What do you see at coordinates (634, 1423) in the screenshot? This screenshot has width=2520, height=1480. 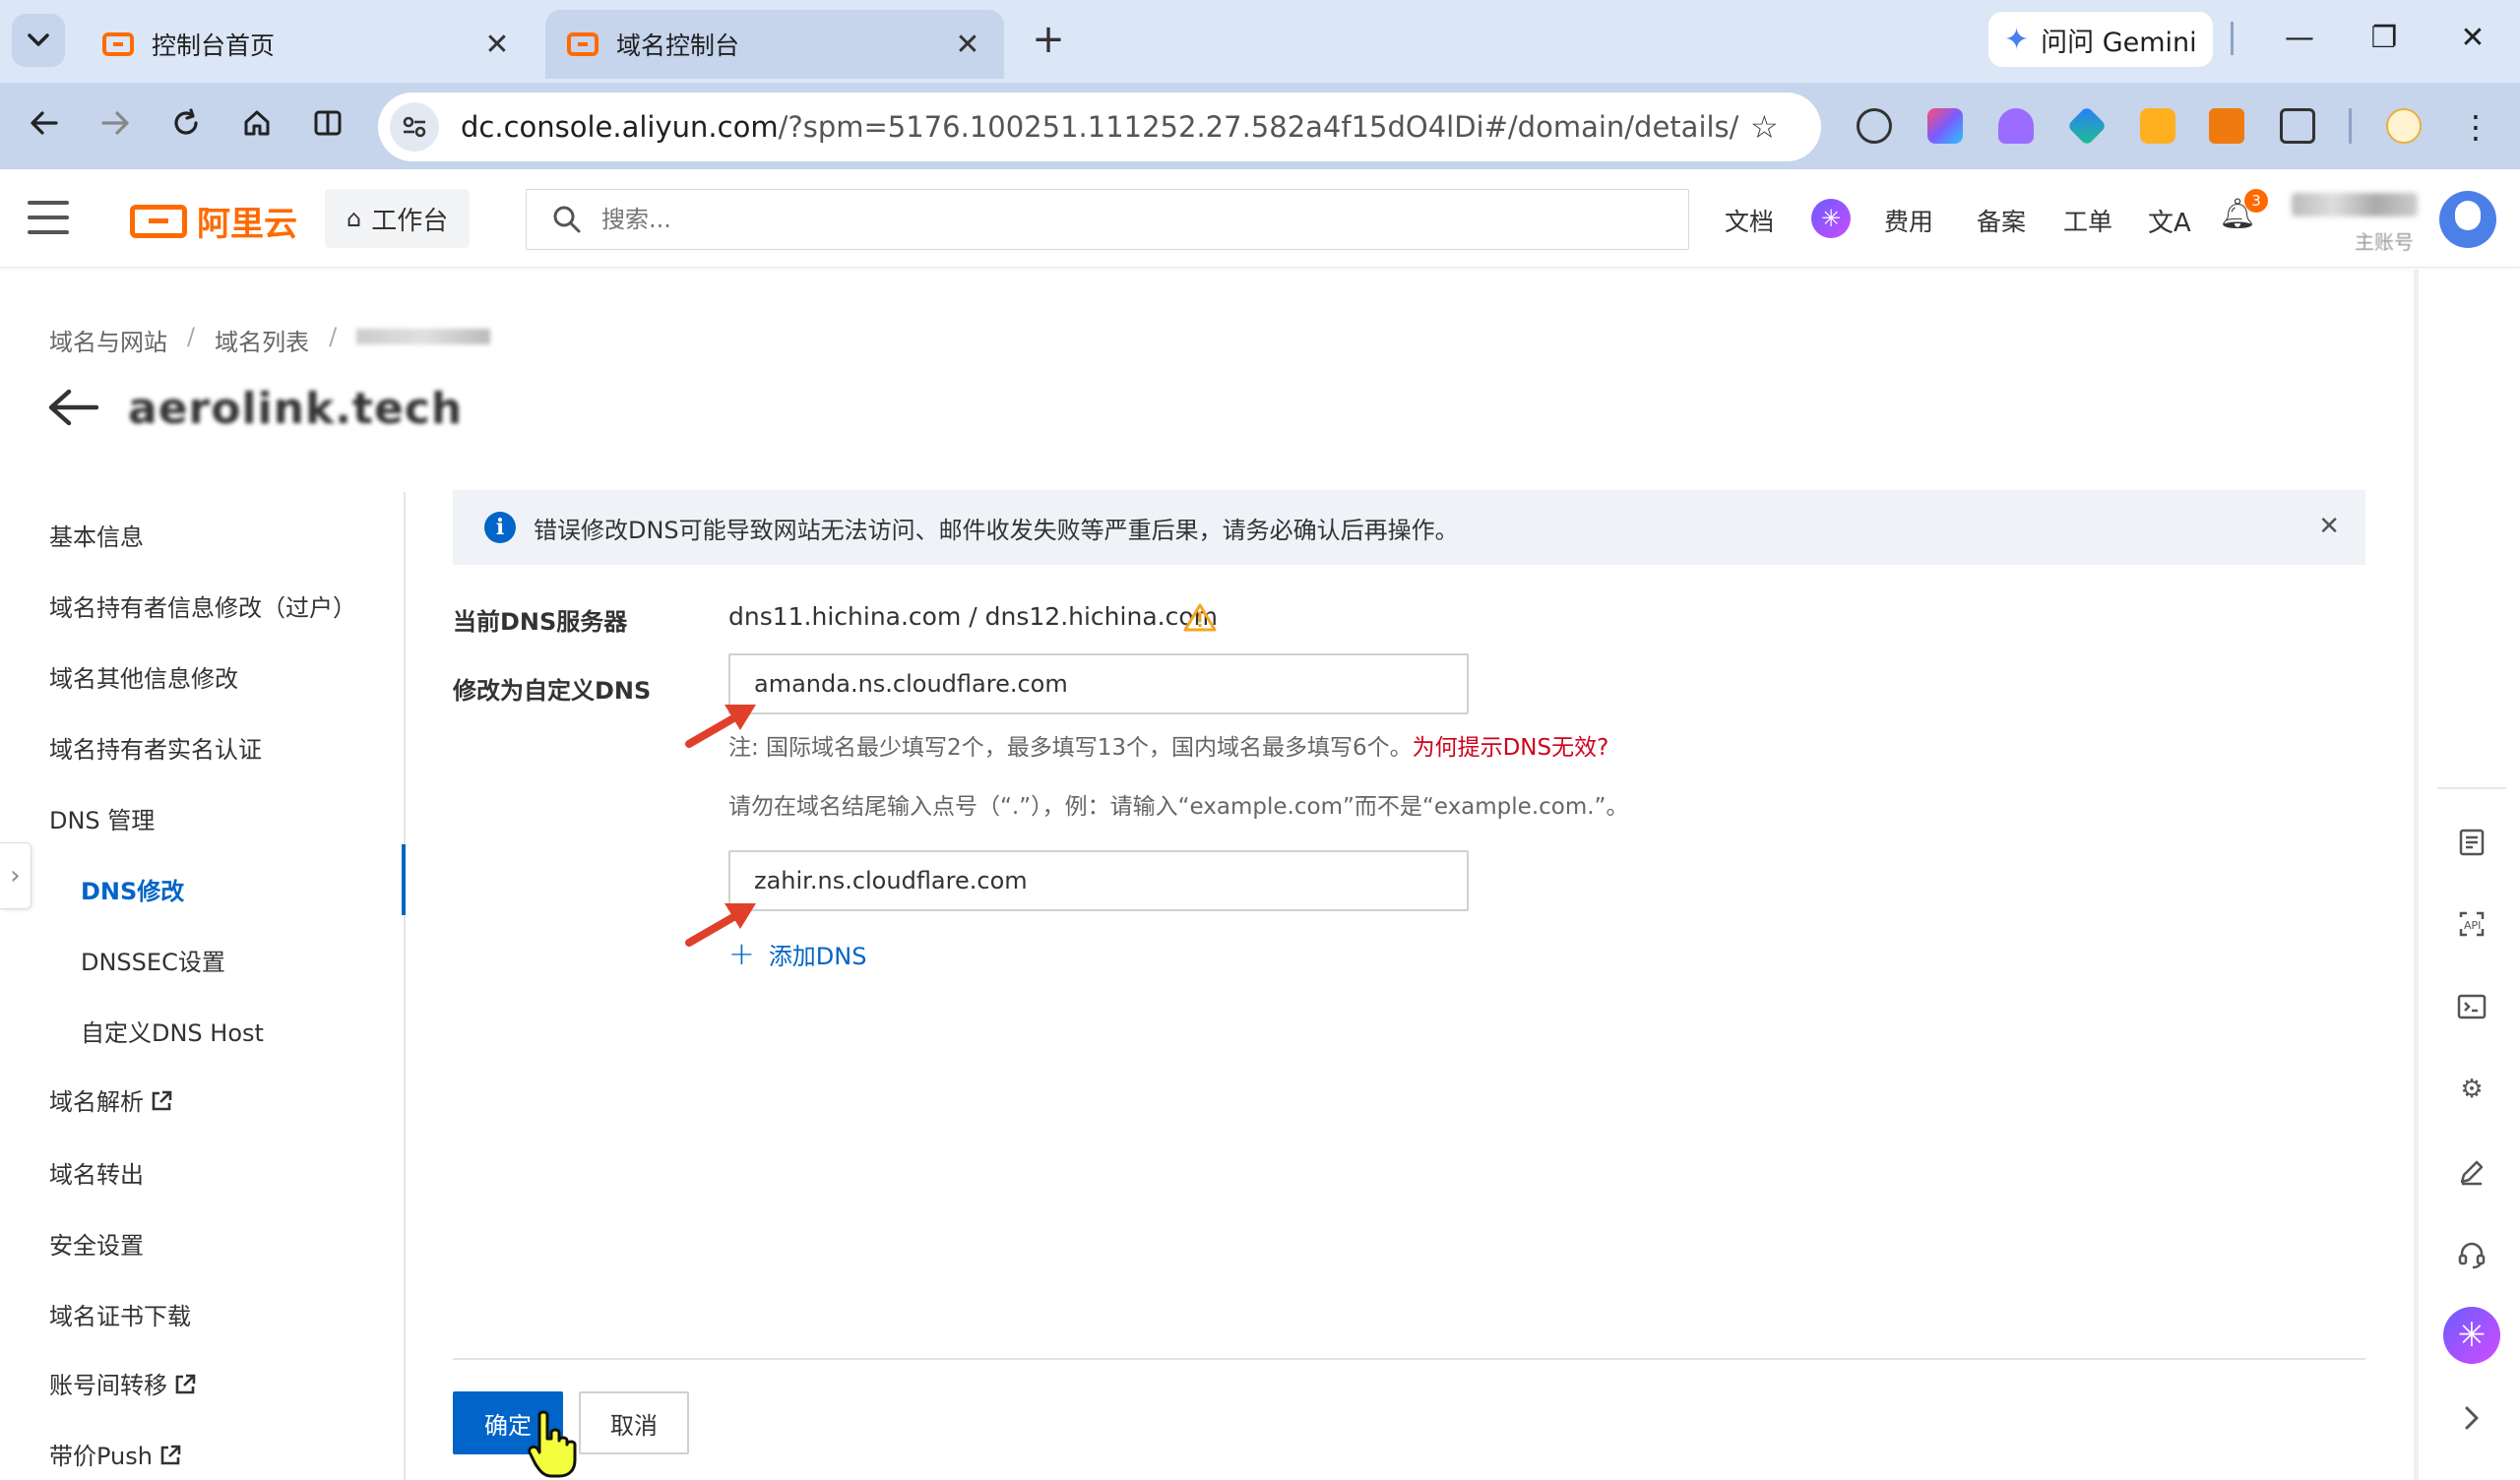 I see `cancel-button: 取消` at bounding box center [634, 1423].